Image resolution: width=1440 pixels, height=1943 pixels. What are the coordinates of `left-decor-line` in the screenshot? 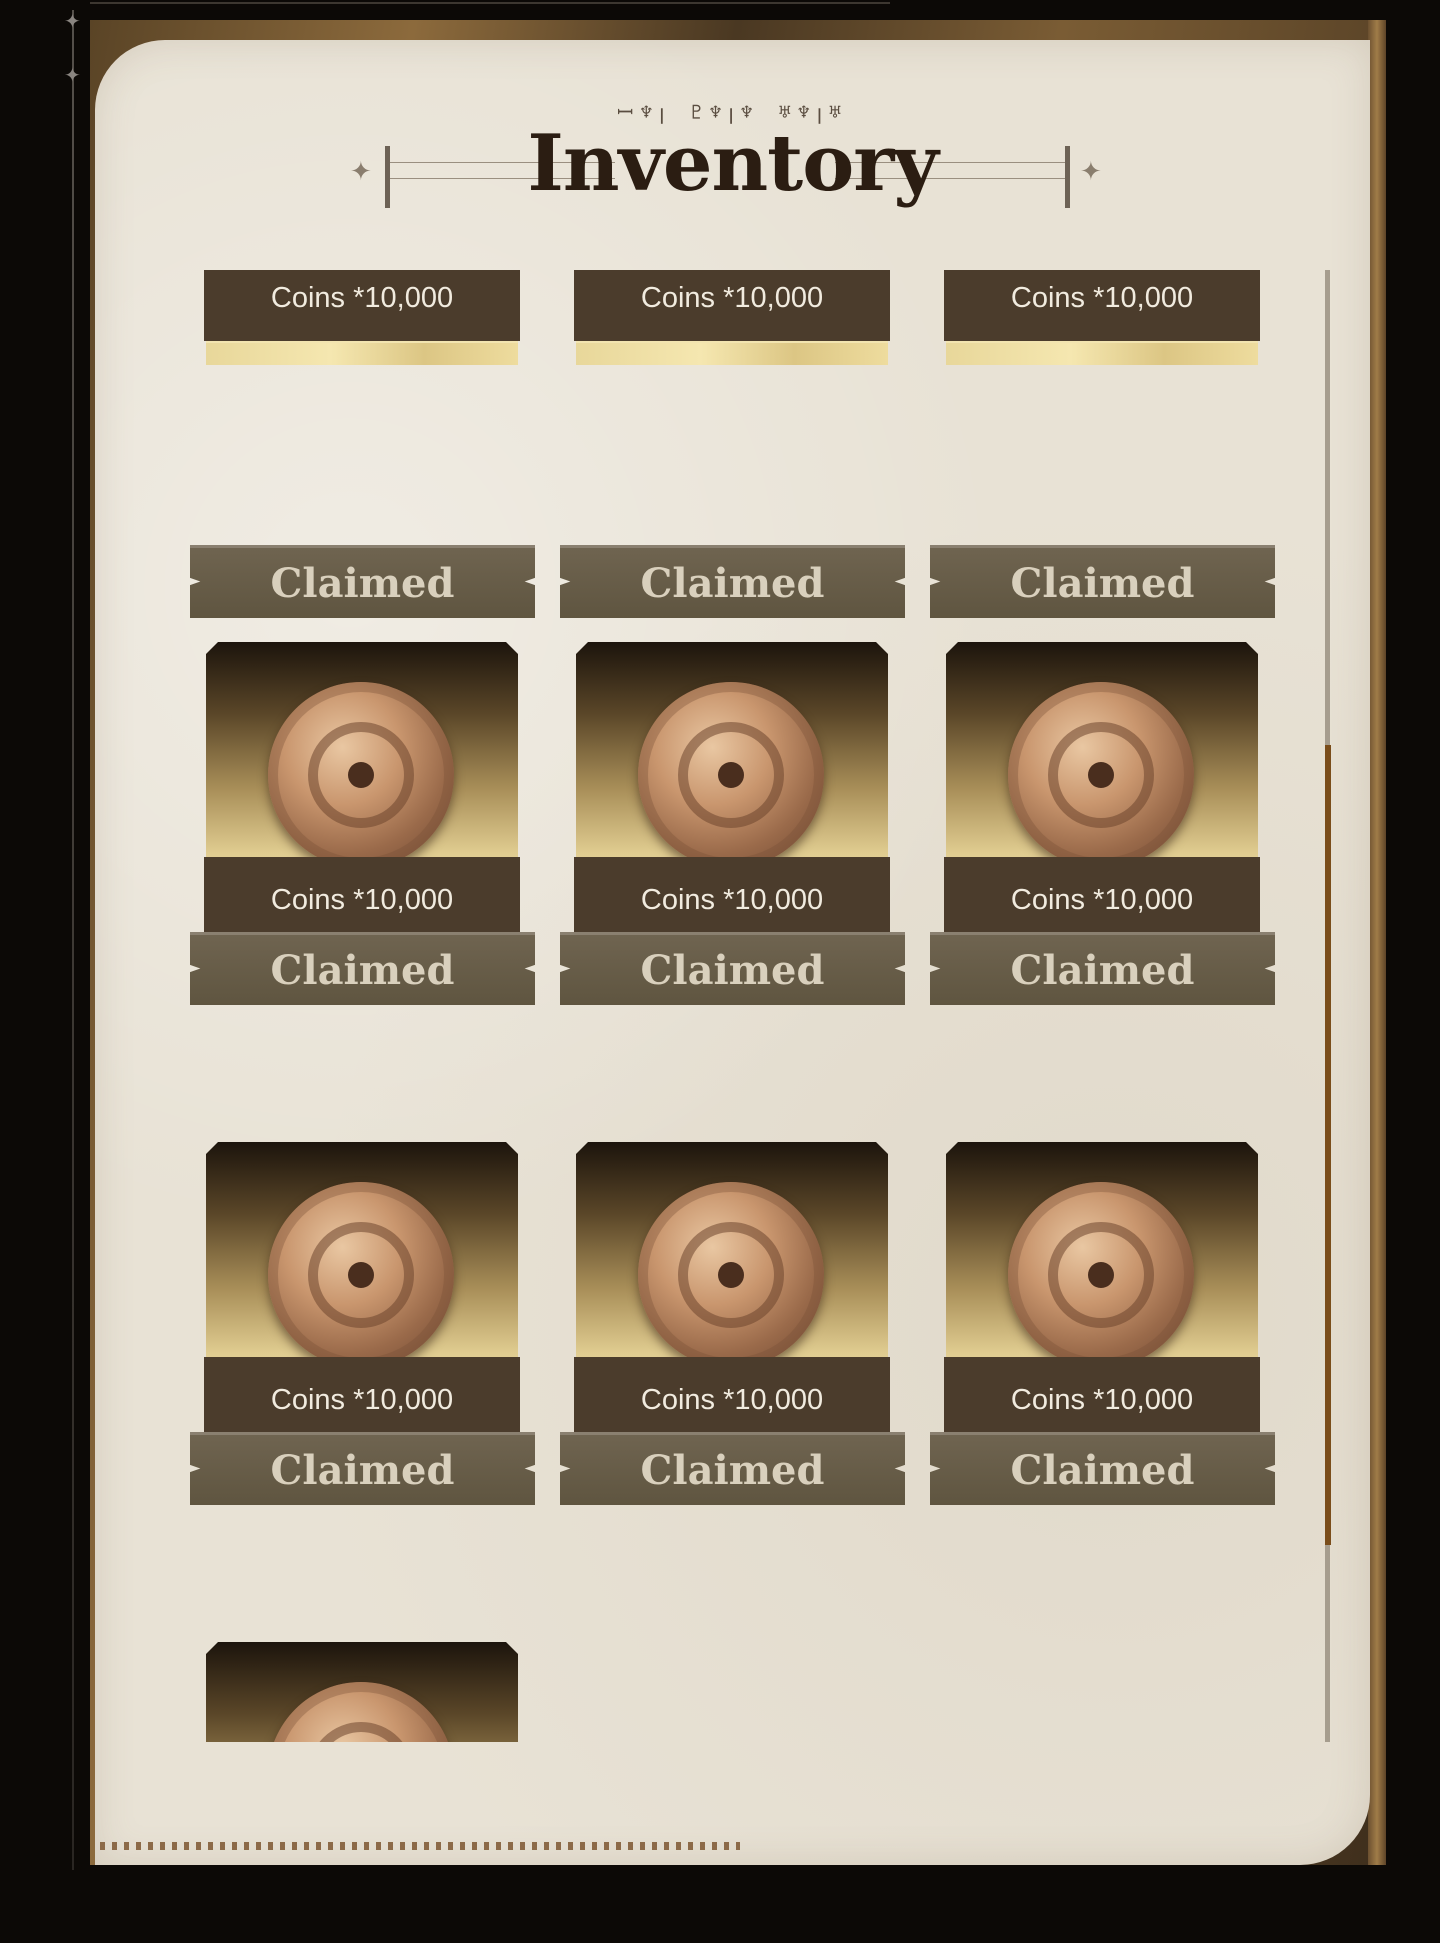 It's located at (73, 940).